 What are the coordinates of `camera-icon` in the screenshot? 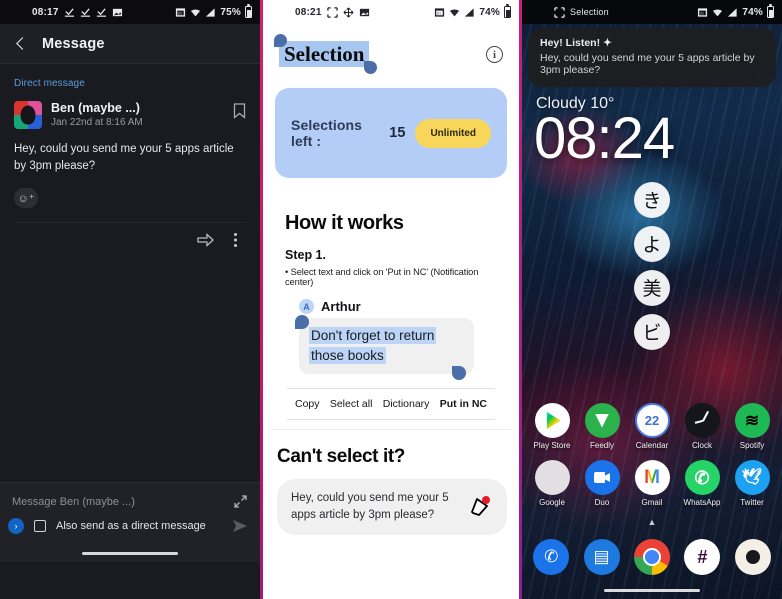 It's located at (752, 557).